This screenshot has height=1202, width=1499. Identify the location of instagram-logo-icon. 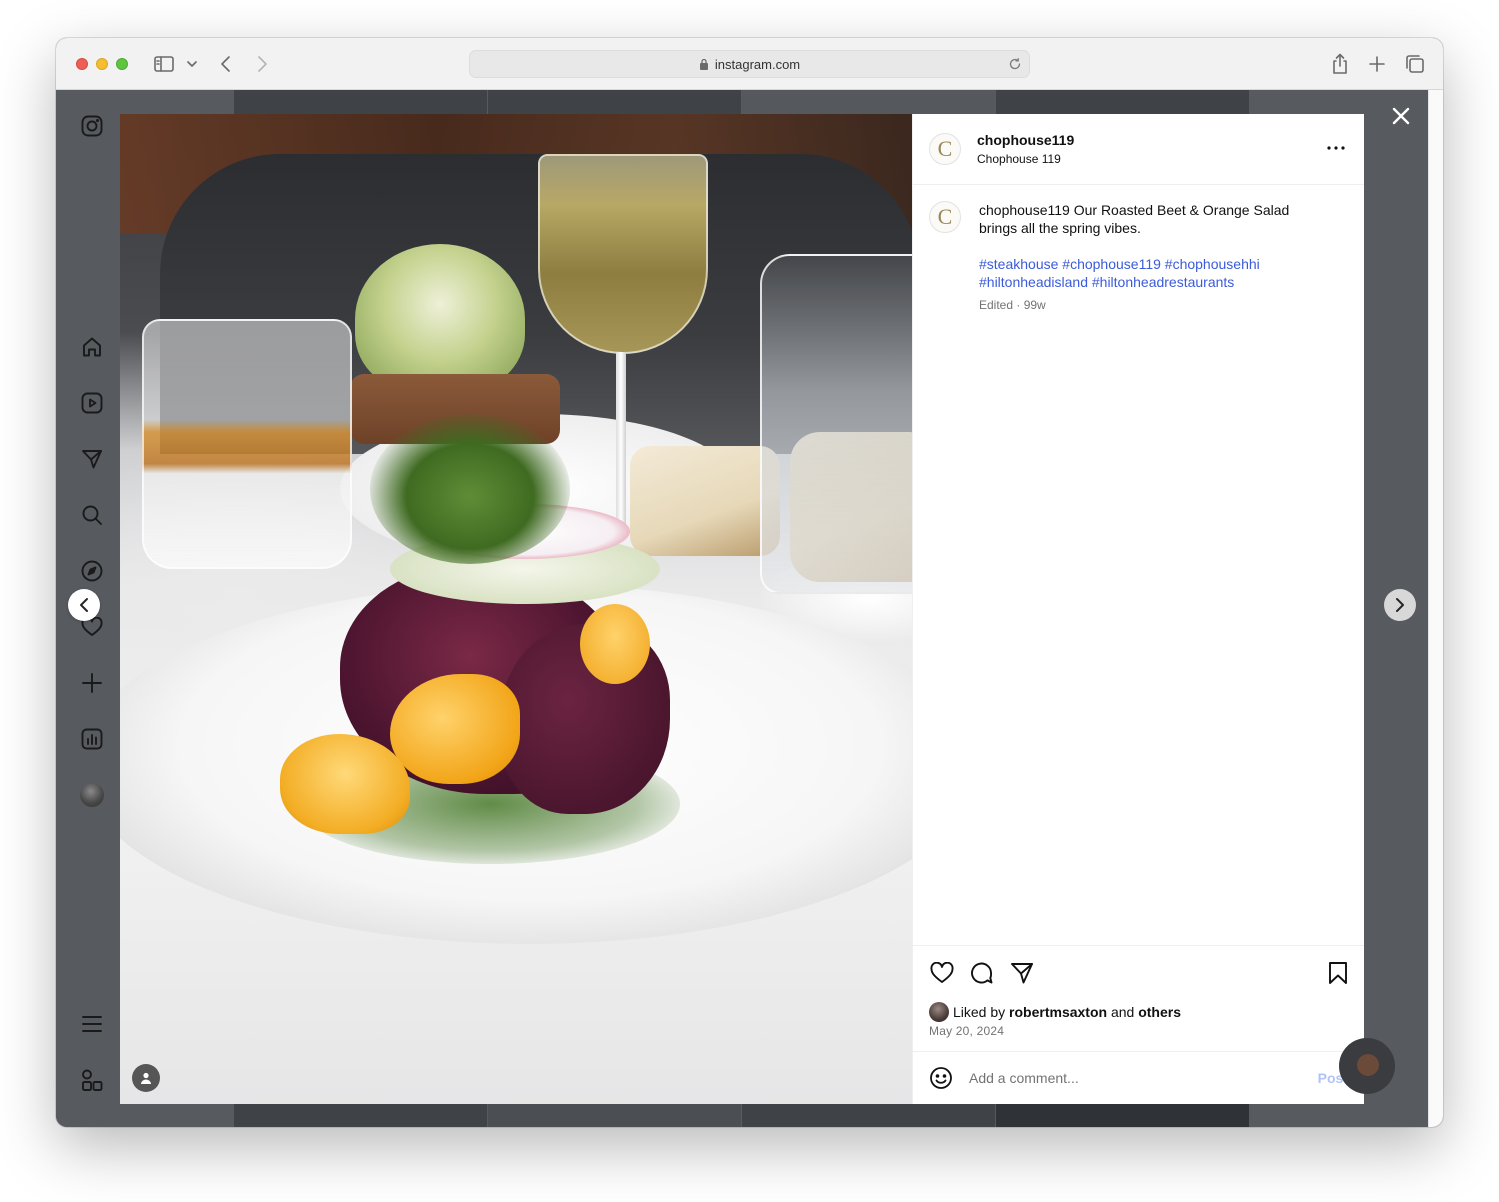
(92, 126).